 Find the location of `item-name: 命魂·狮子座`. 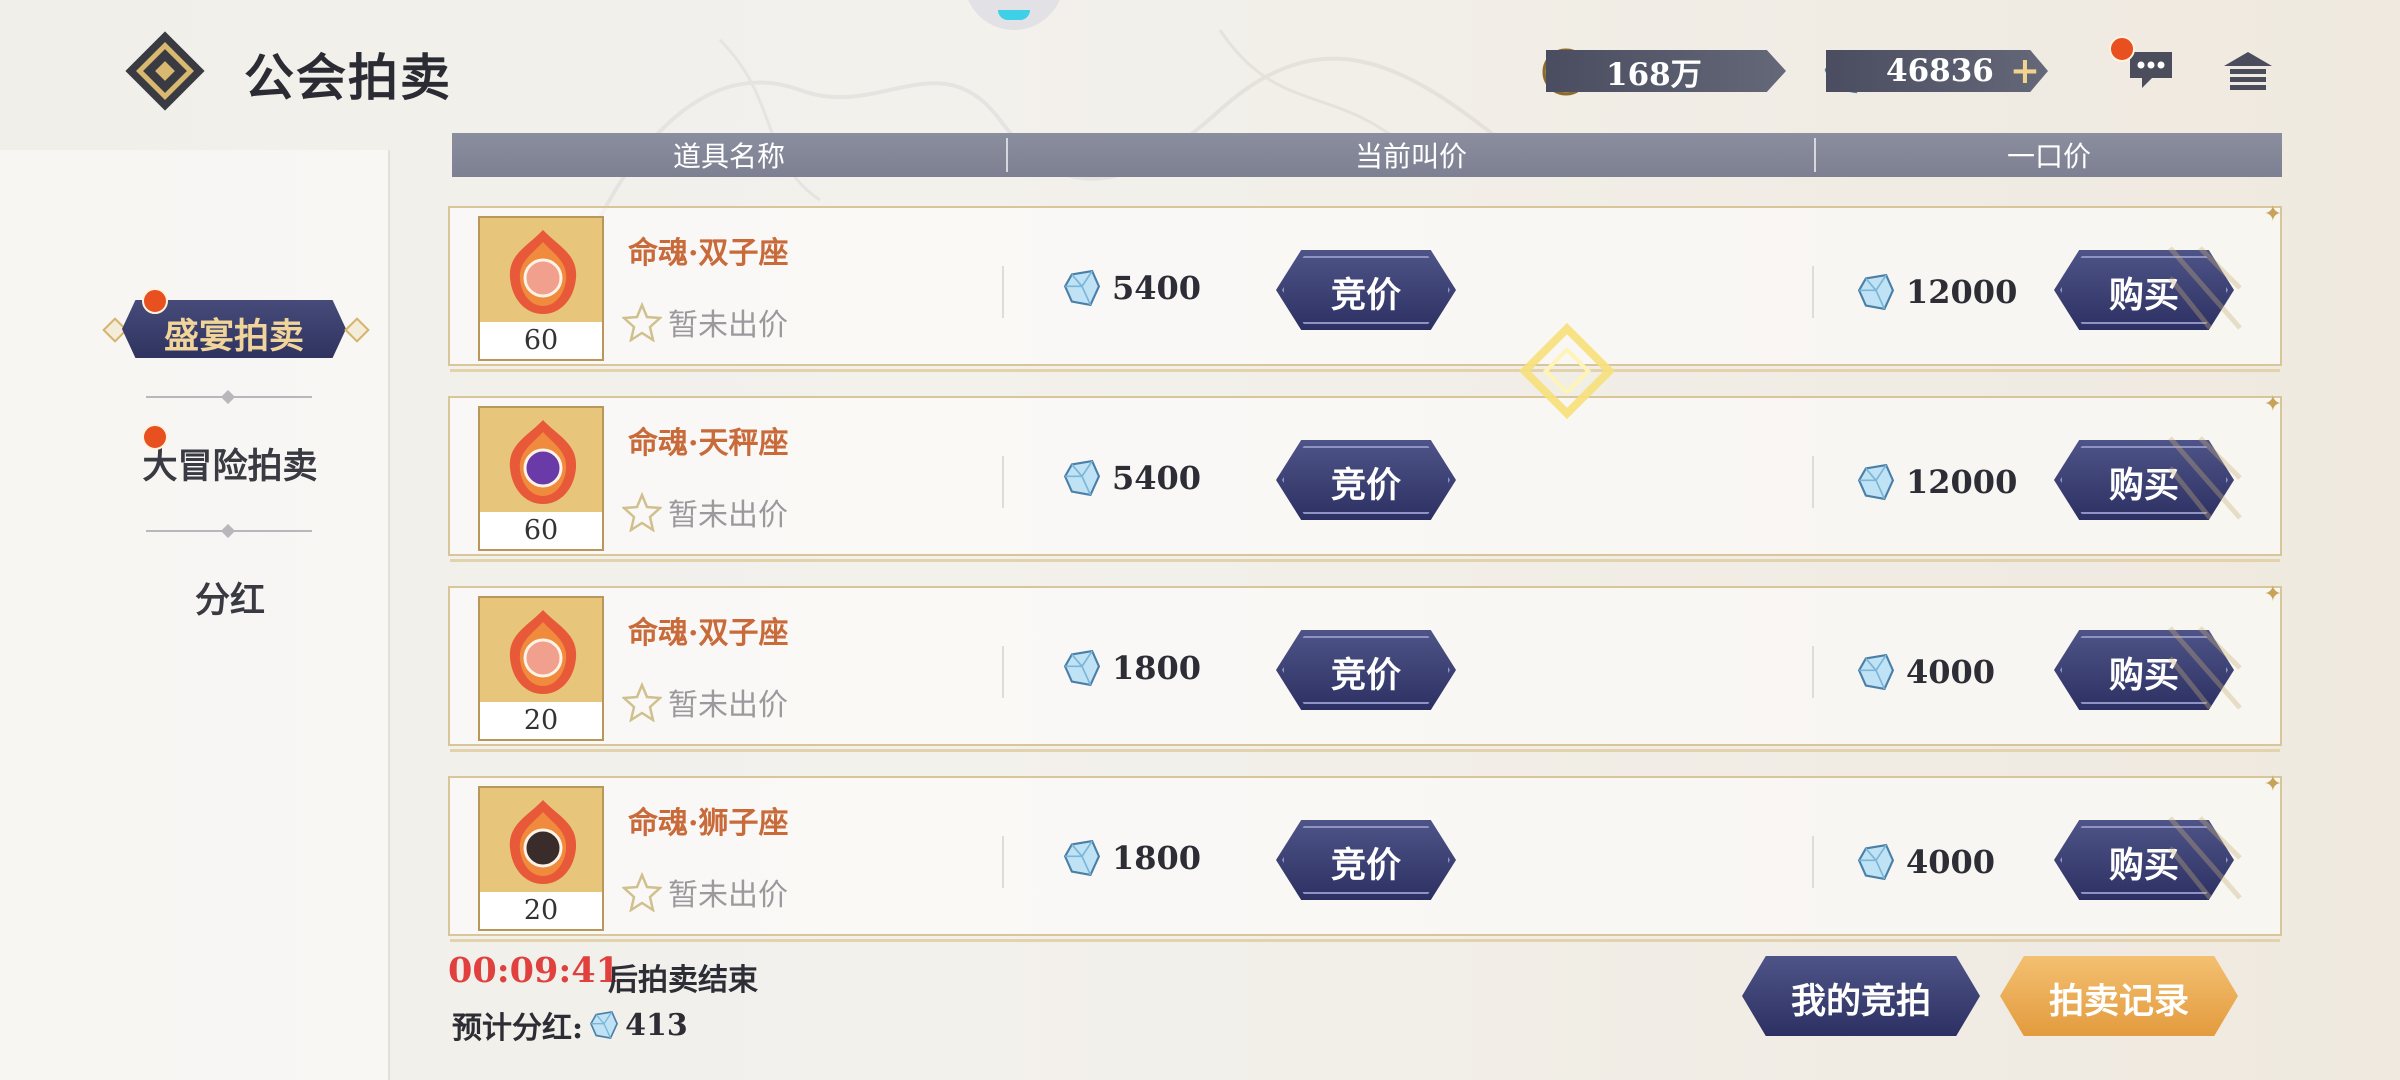

item-name: 命魂·狮子座 is located at coordinates (708, 823).